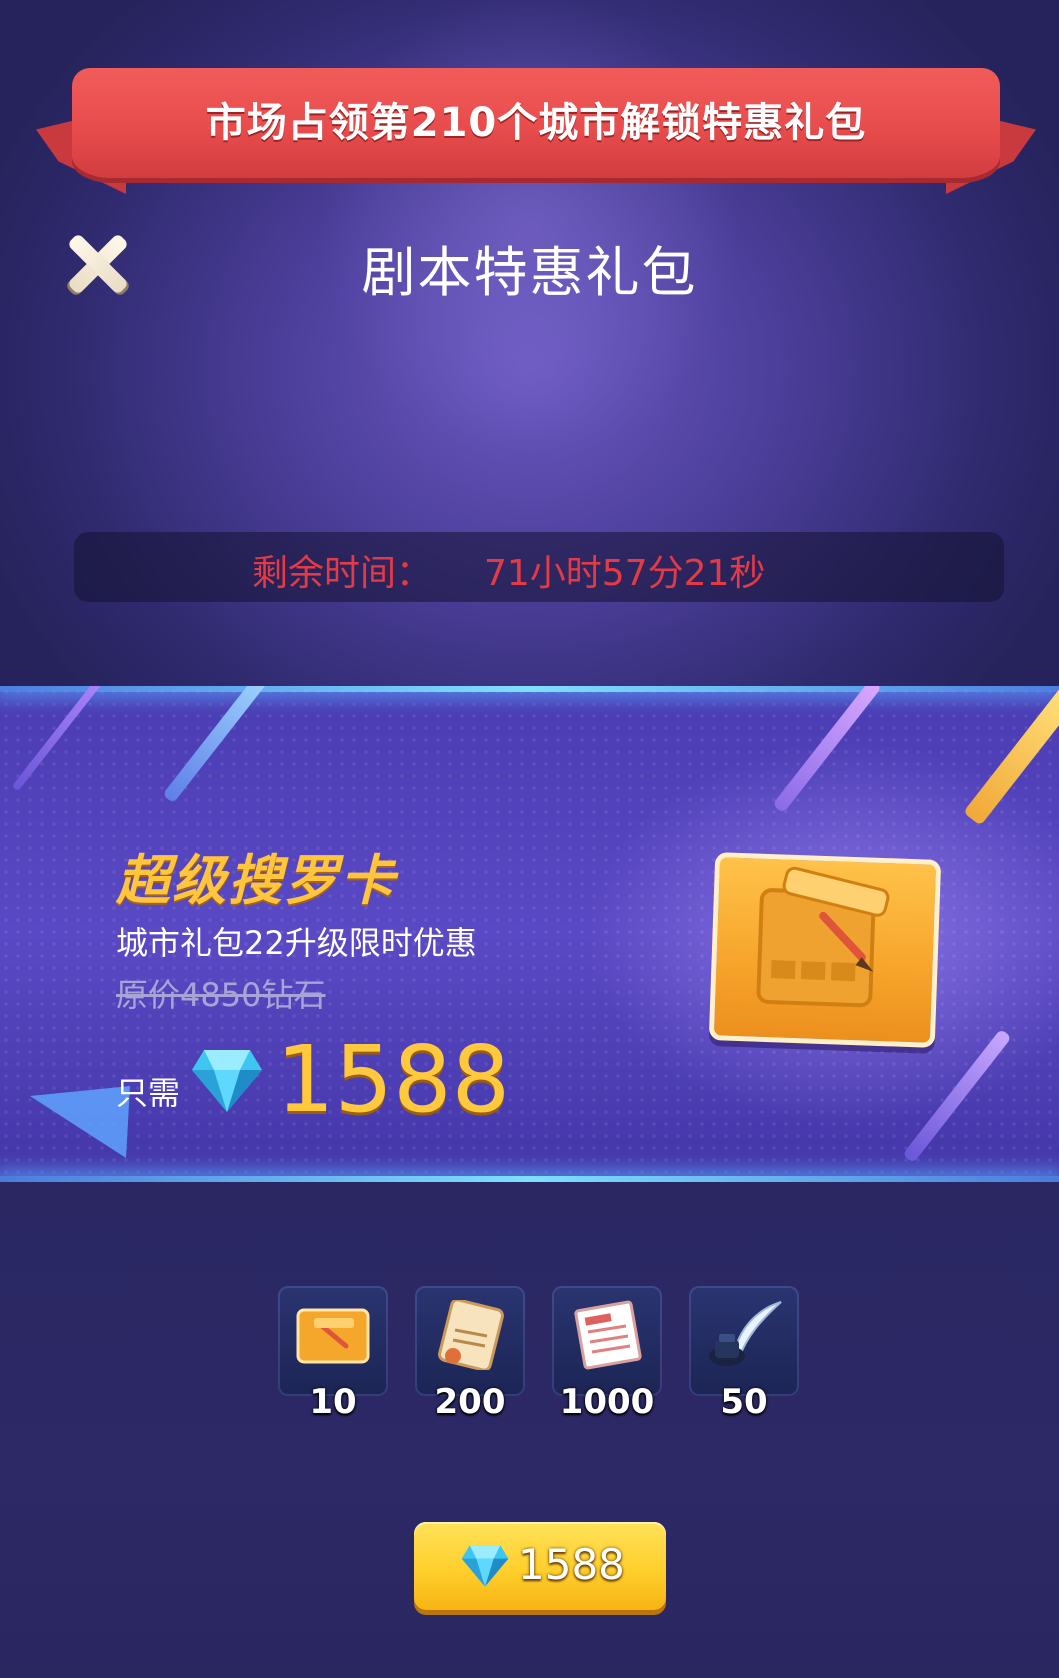  Describe the element at coordinates (296, 943) in the screenshot. I see `offer-subtitle: 城市礼包22升级限时优惠` at that location.